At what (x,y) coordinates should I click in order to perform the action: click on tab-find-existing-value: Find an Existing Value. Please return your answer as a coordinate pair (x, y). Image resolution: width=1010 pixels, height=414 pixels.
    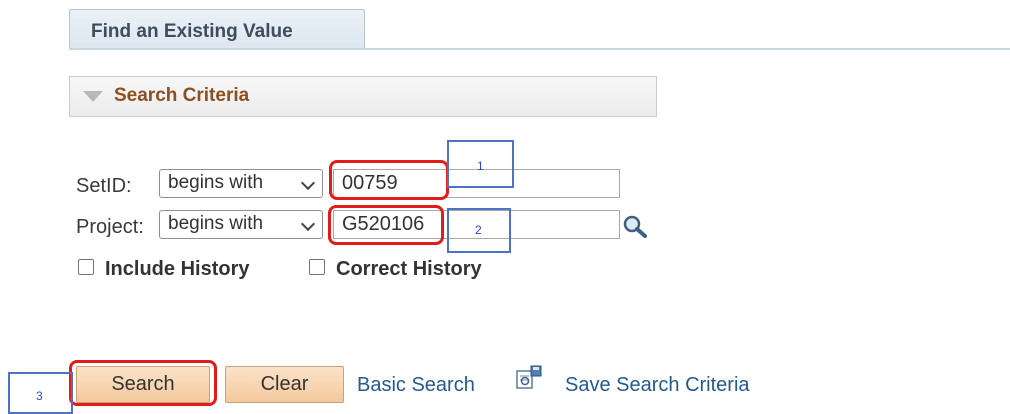
    Looking at the image, I should click on (217, 29).